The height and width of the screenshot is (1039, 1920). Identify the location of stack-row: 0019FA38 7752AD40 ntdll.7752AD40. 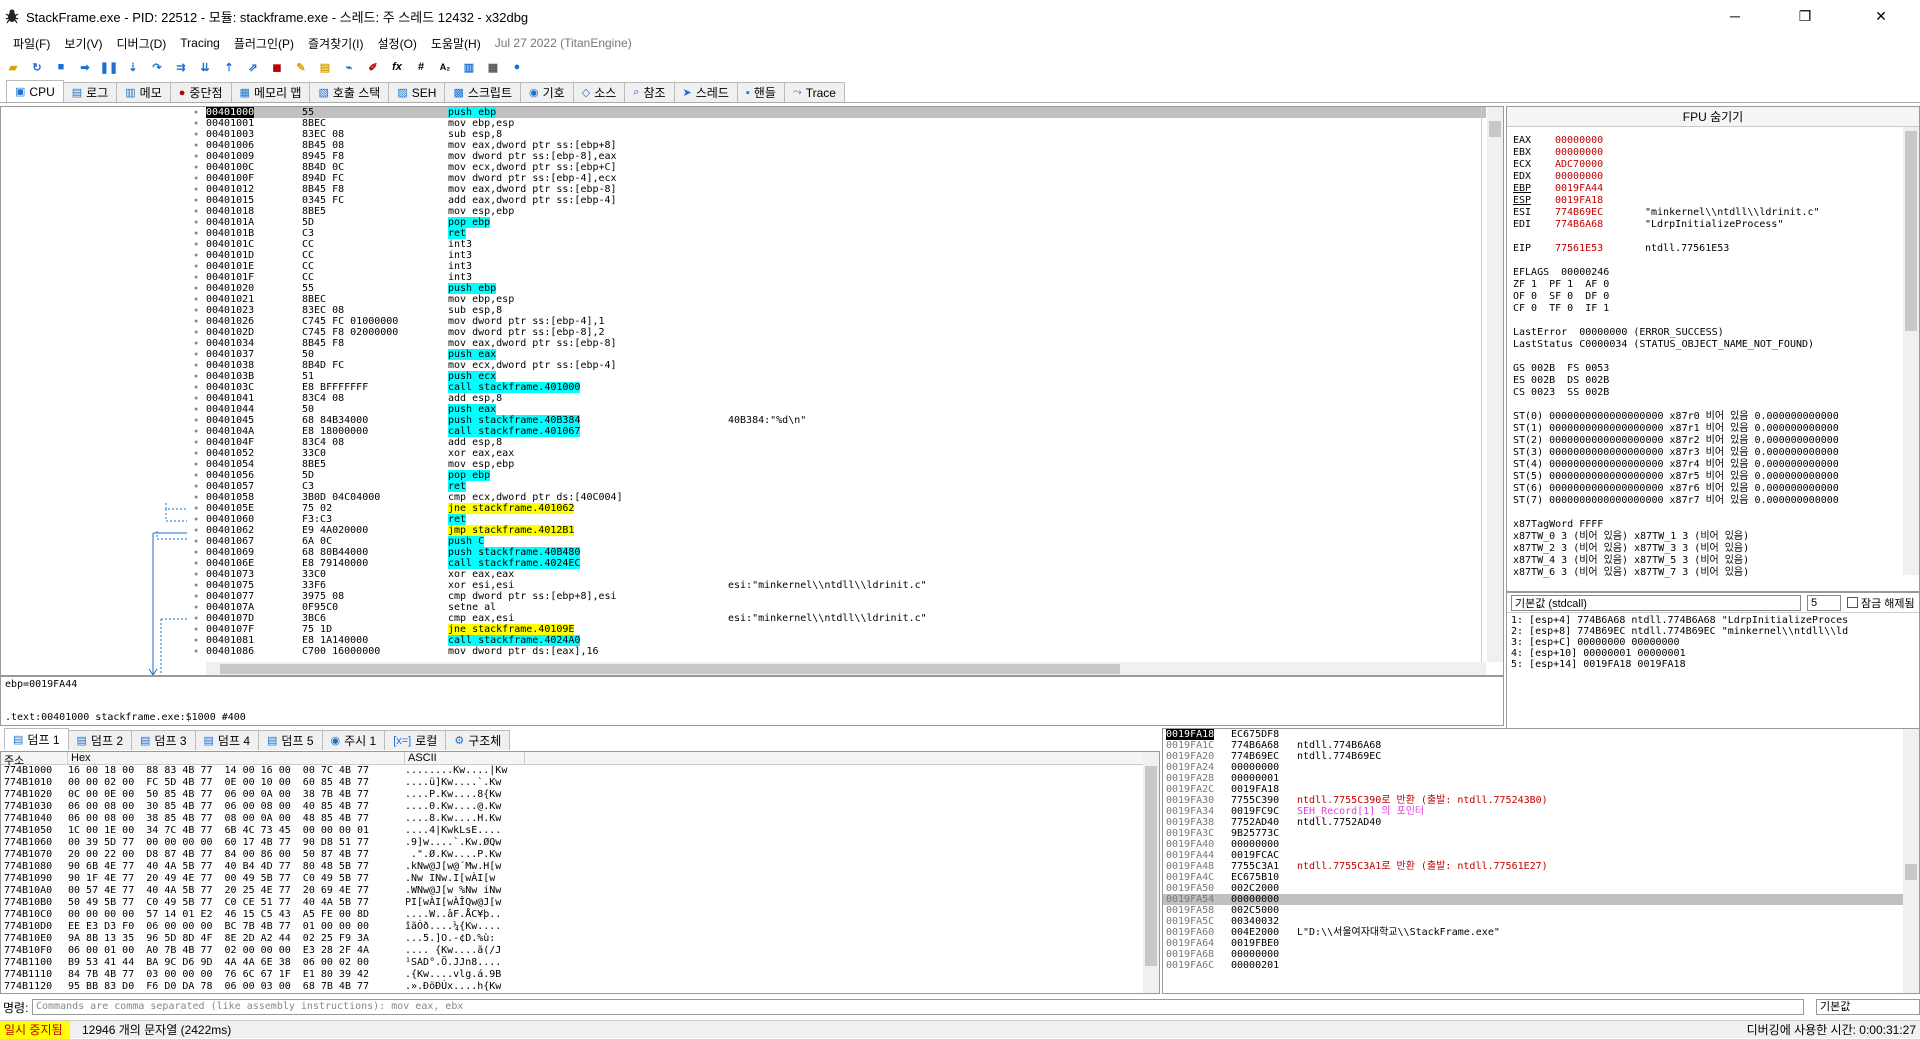
(1541, 822).